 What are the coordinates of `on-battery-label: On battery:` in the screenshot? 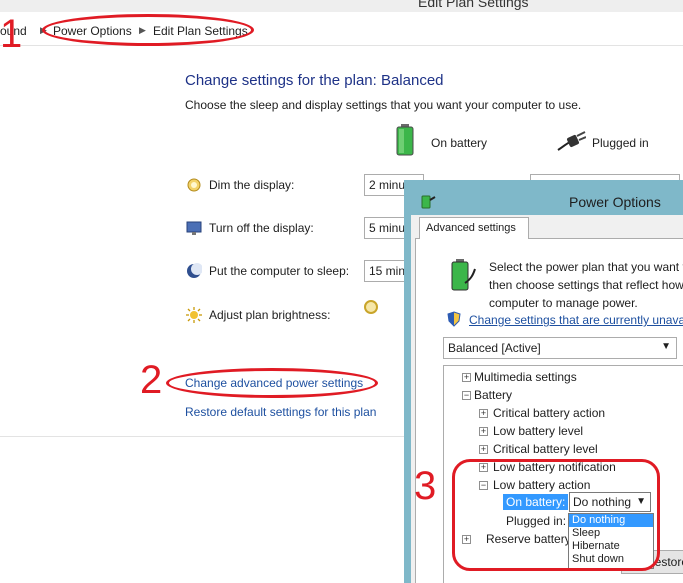 It's located at (536, 502).